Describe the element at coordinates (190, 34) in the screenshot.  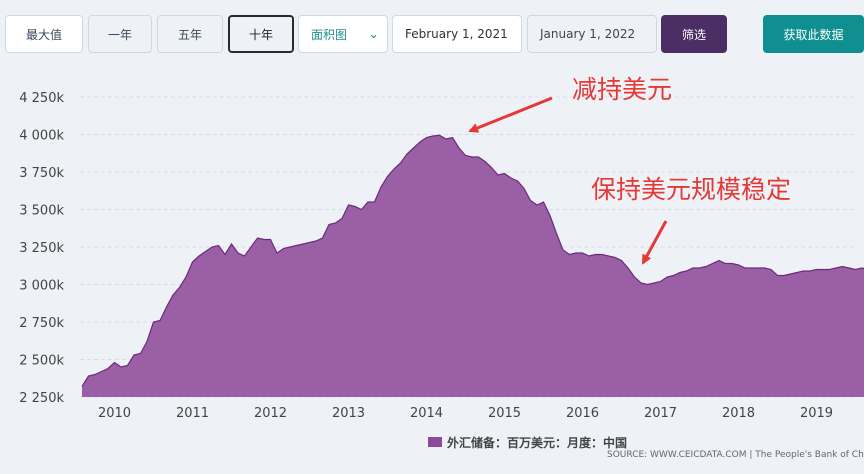
I see `range-5y-button: 五年` at that location.